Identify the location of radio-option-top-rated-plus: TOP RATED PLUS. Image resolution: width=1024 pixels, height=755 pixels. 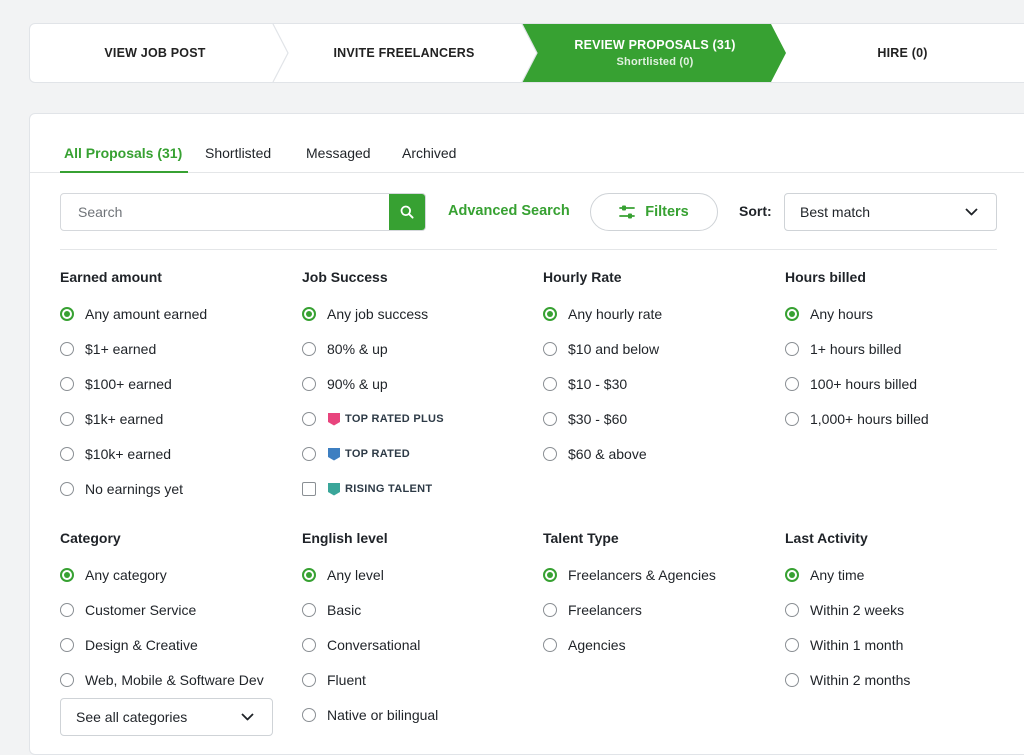
(373, 419).